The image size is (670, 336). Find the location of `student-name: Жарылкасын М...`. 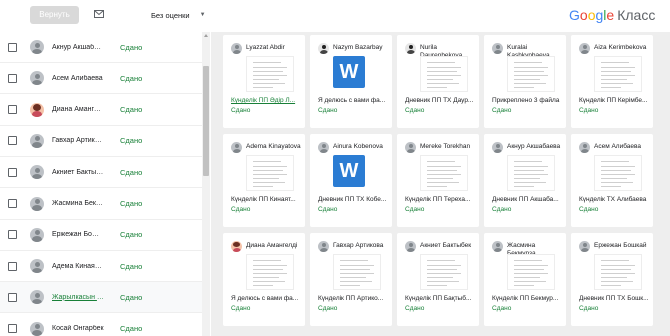

student-name: Жарылкасын М... is located at coordinates (78, 297).